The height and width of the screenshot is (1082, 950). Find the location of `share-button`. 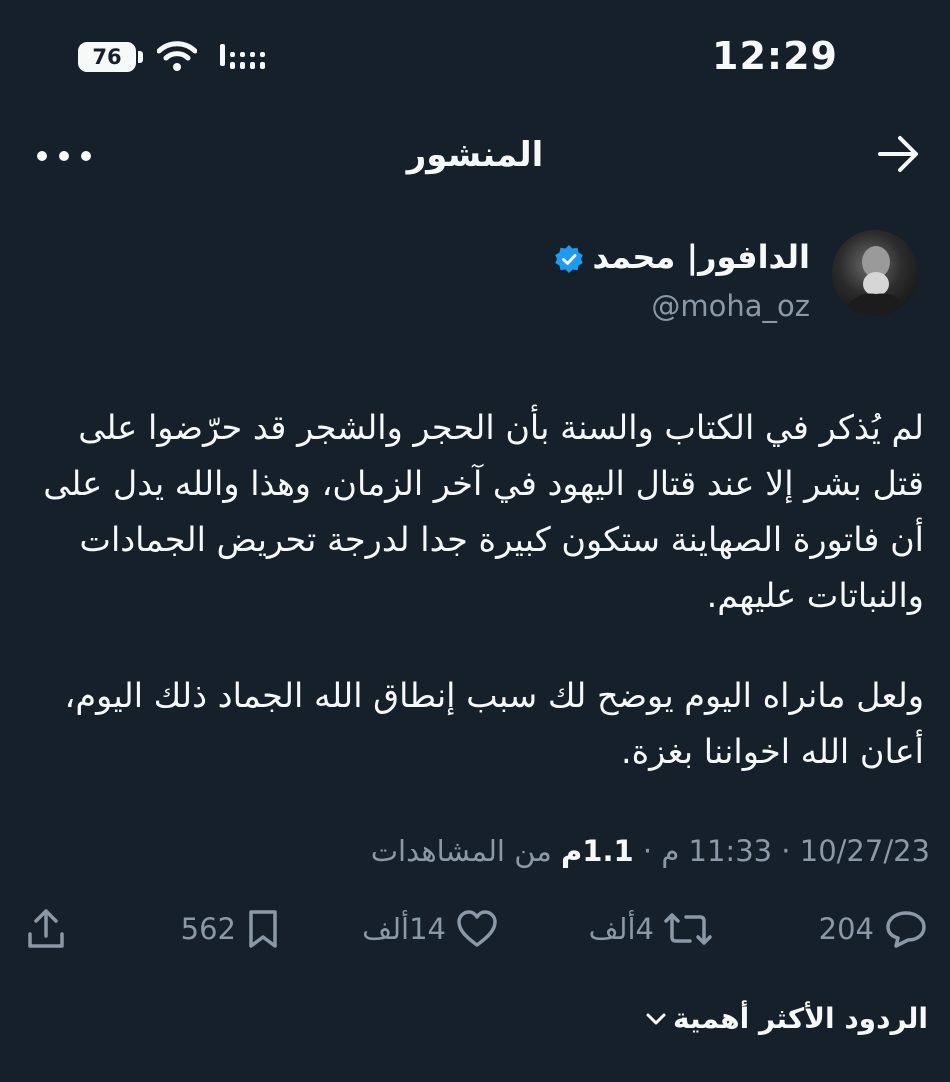

share-button is located at coordinates (46, 929).